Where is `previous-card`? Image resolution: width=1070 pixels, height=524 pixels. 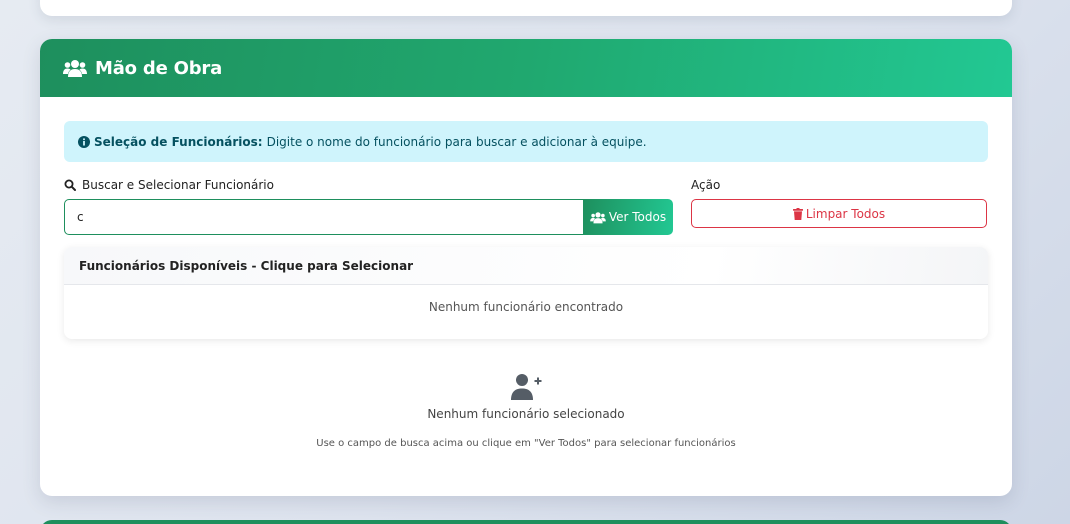 previous-card is located at coordinates (526, 8).